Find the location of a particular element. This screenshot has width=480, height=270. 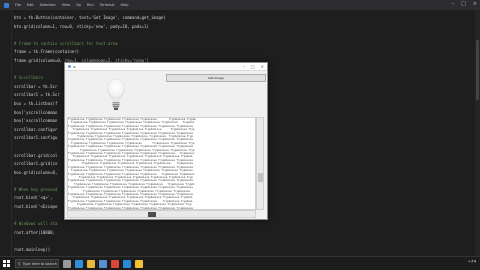

menu-help: Help is located at coordinates (124, 5).